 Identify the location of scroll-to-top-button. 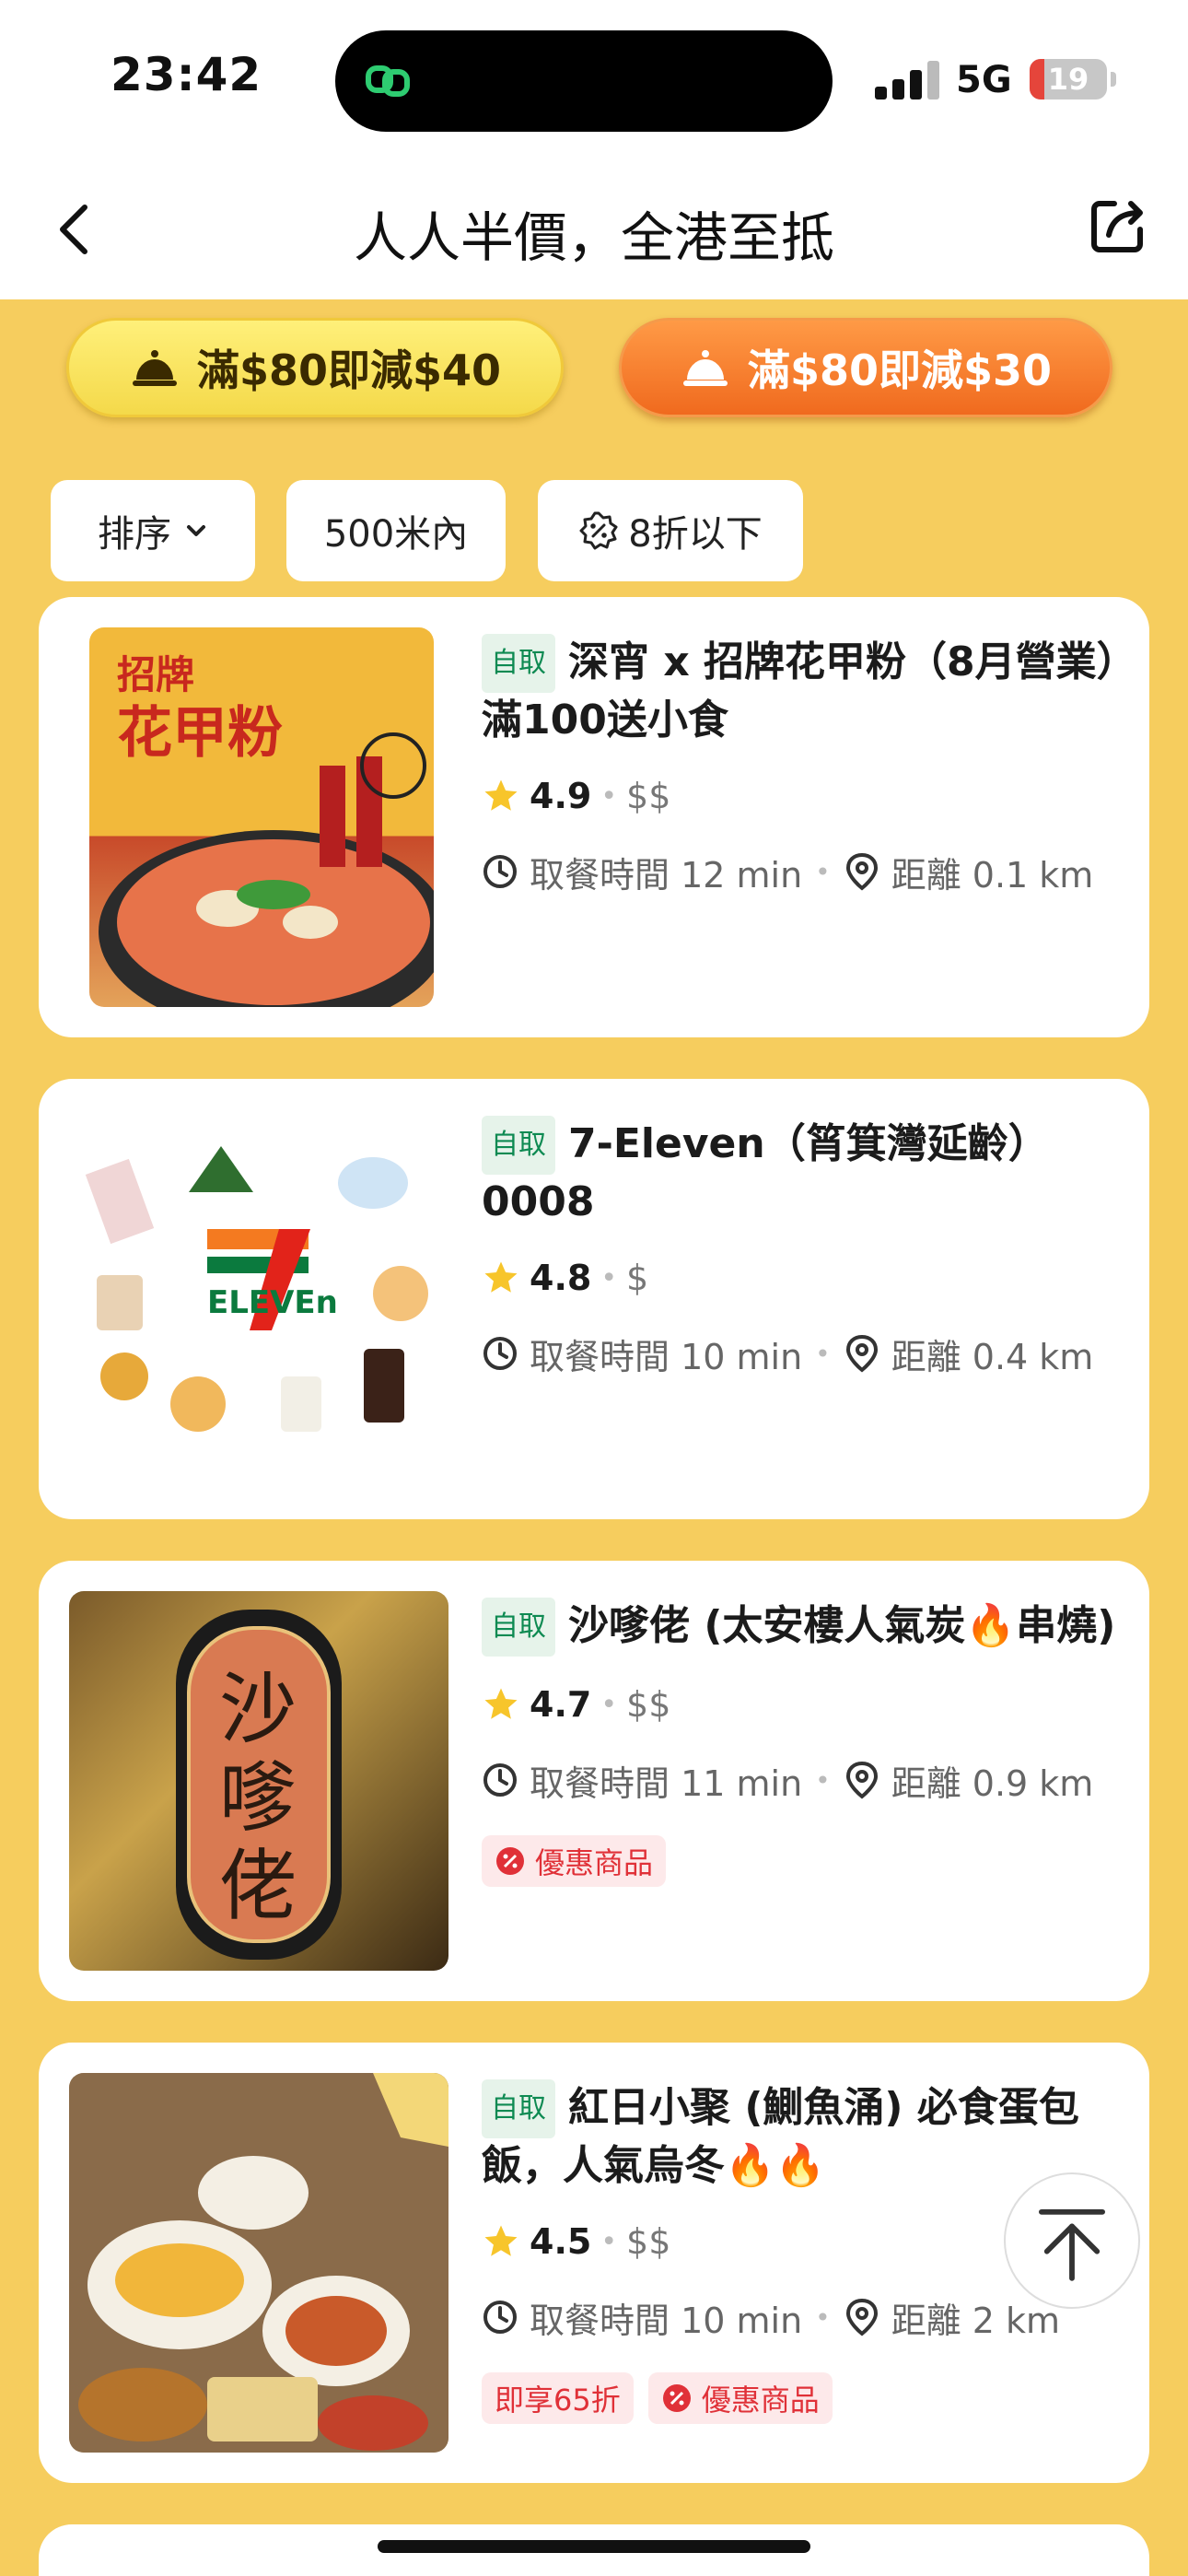
(1072, 2240).